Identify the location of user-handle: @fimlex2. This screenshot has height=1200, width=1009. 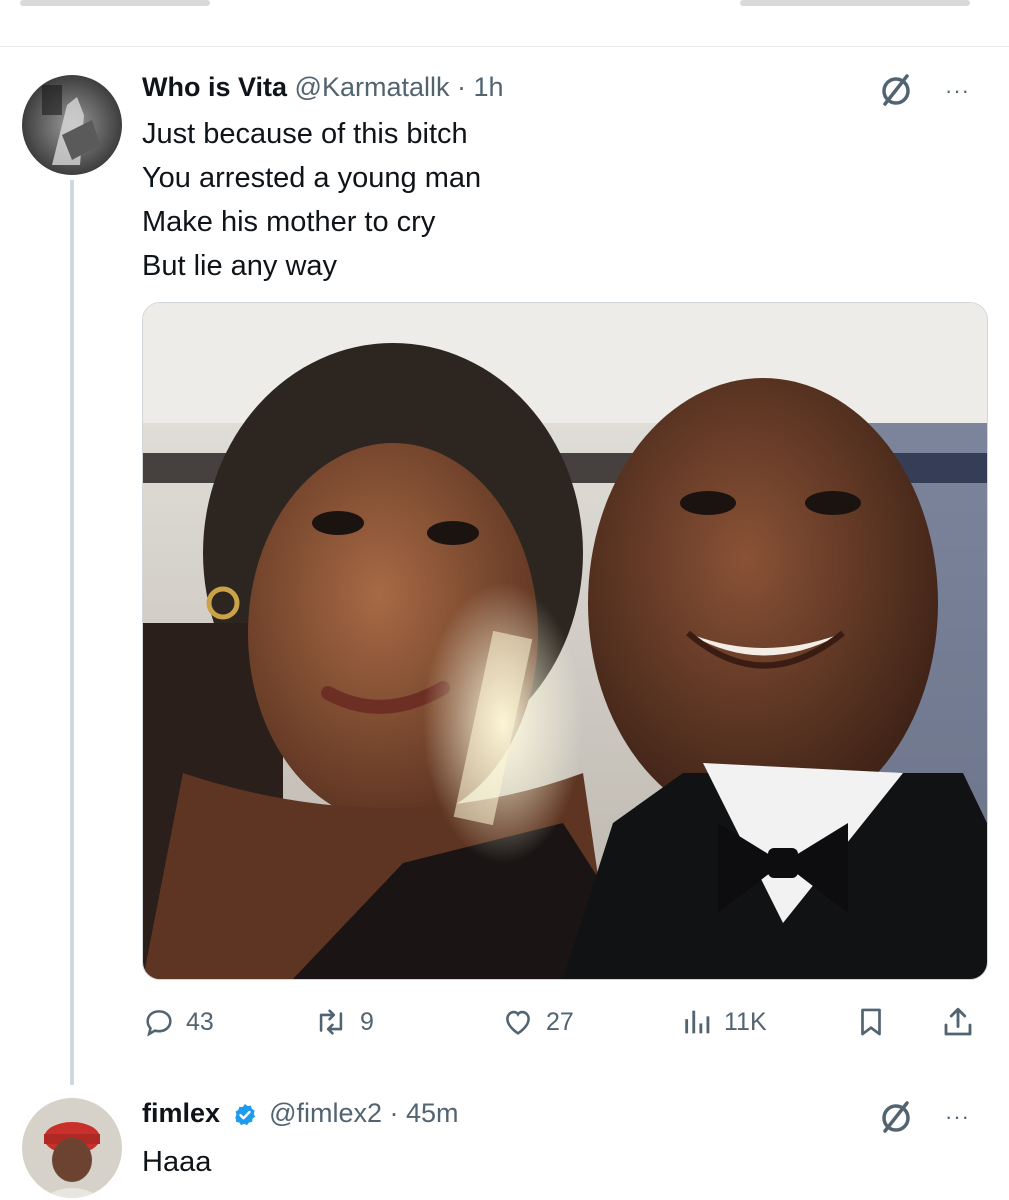
(325, 1113).